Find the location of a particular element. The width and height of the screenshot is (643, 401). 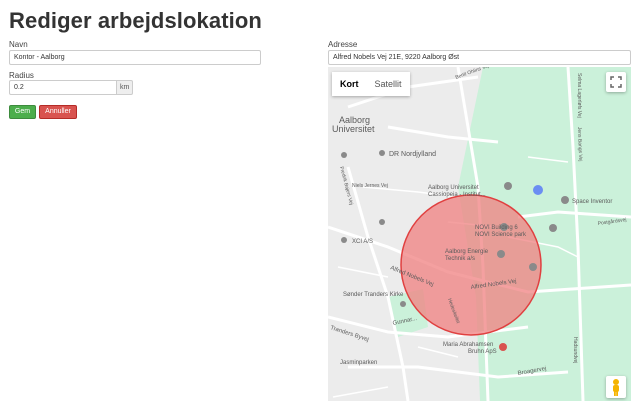

map-type-satellit: Satellit is located at coordinates (388, 84).